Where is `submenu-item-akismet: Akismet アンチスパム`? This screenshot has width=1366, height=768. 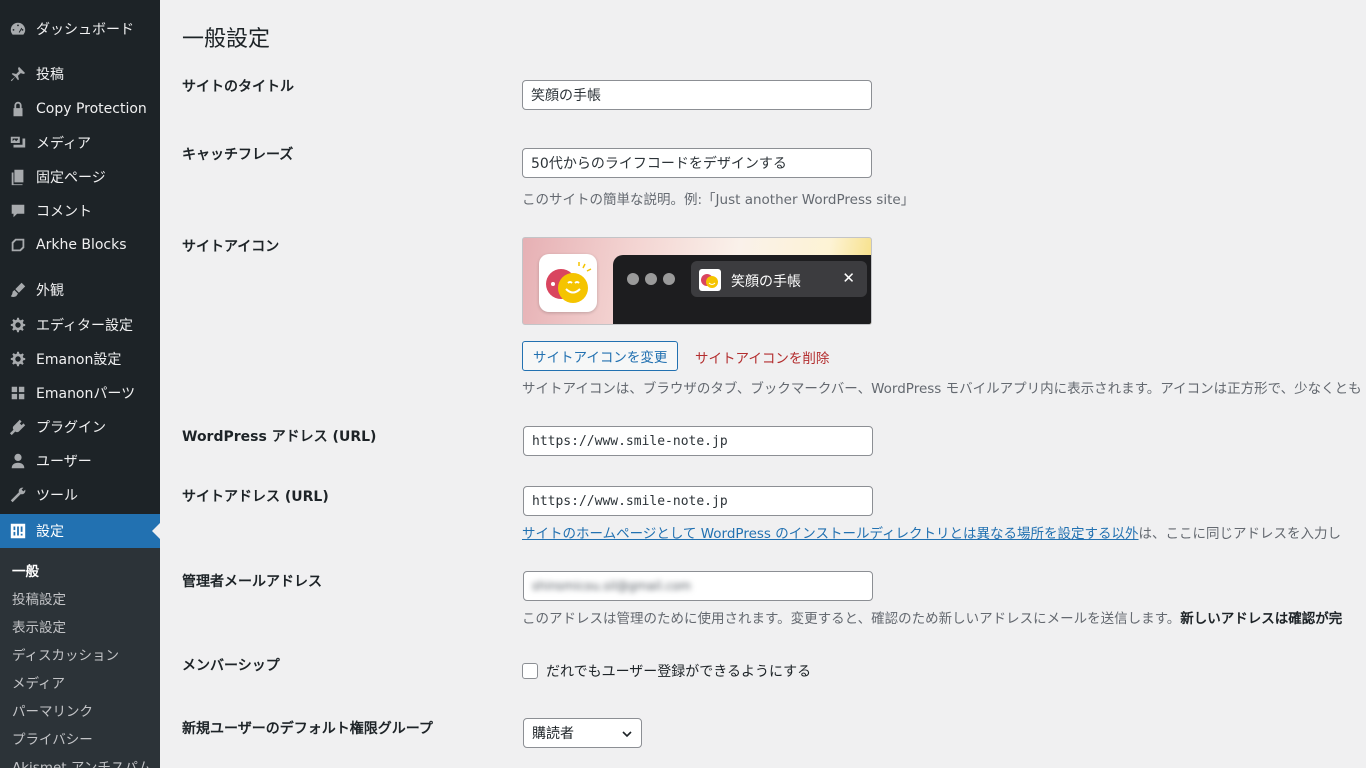 submenu-item-akismet: Akismet アンチスパム is located at coordinates (81, 762).